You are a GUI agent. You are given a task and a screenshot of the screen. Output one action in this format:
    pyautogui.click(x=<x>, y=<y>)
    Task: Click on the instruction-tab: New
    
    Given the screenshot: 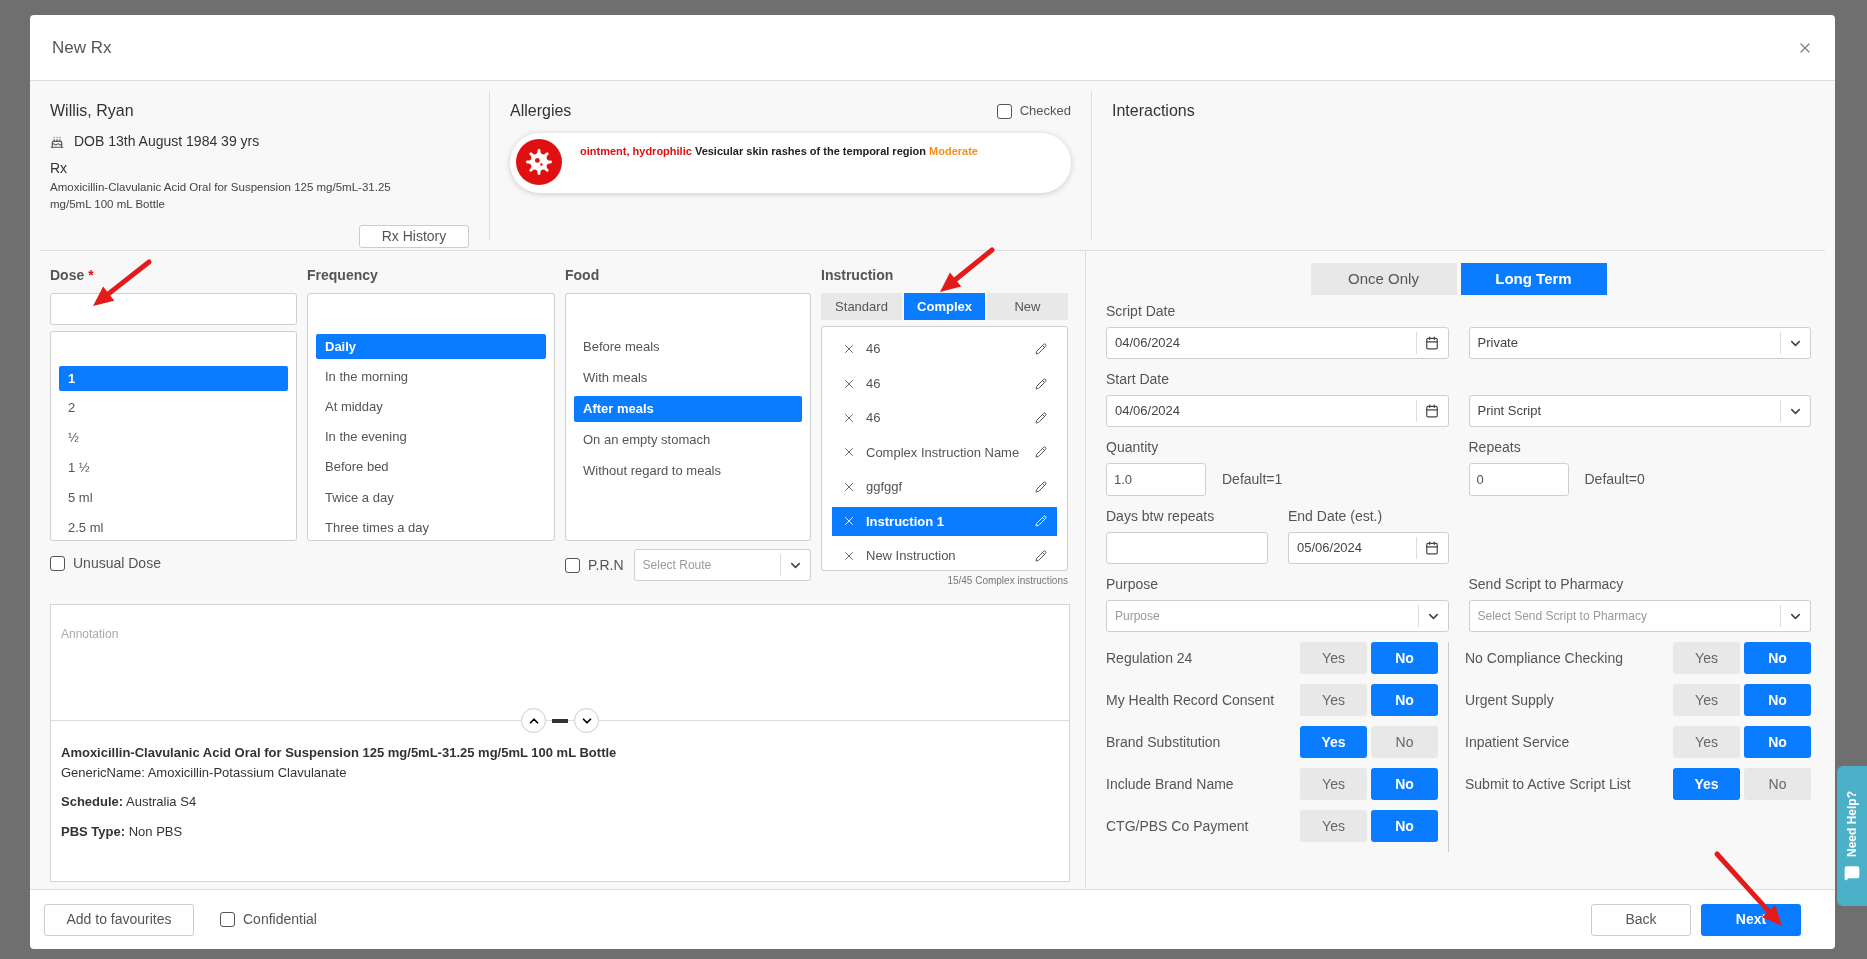 What is the action you would take?
    pyautogui.click(x=1027, y=306)
    